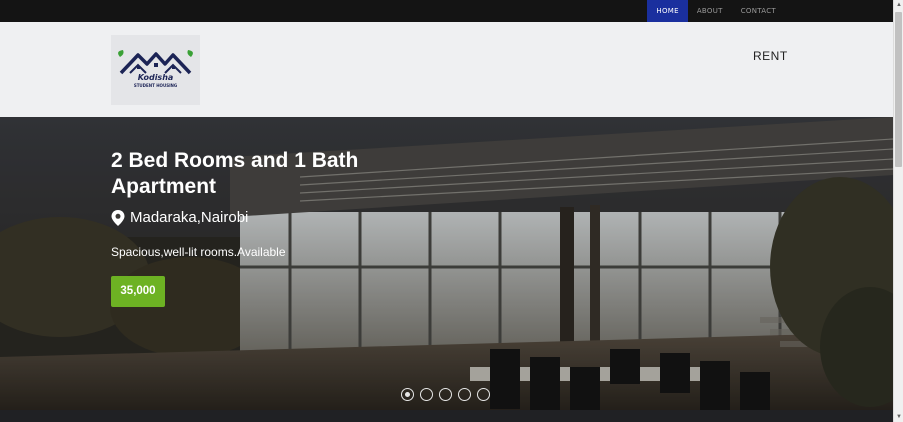 Image resolution: width=903 pixels, height=422 pixels. What do you see at coordinates (138, 291) in the screenshot?
I see `price-button: 35,000` at bounding box center [138, 291].